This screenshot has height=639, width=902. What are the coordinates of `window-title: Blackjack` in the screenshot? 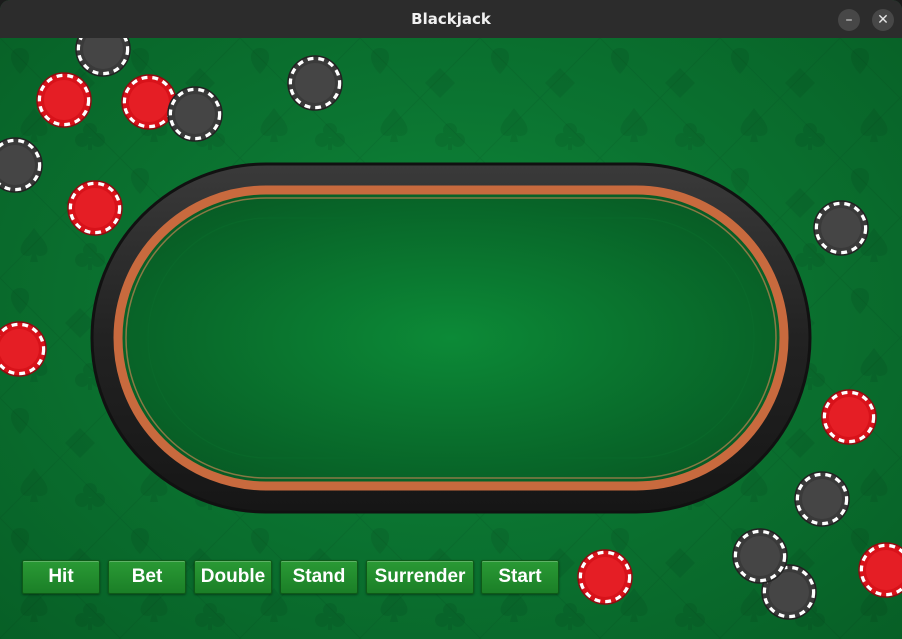 It's located at (451, 19).